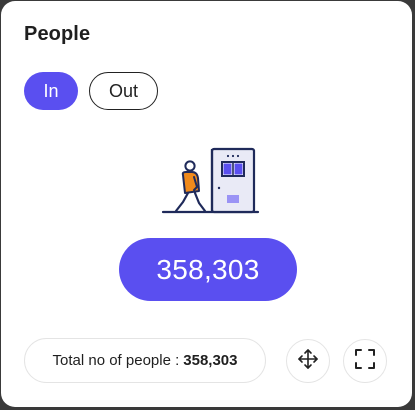  I want to click on fullscreen-button, so click(365, 361).